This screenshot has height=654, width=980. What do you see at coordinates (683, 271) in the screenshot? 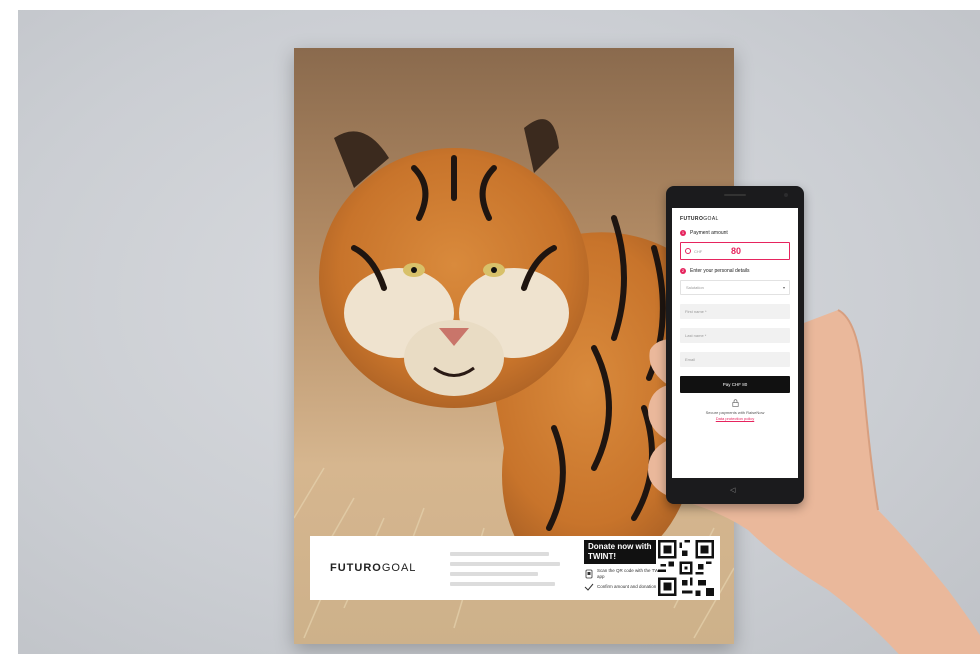
I see `step-number-2: 2` at bounding box center [683, 271].